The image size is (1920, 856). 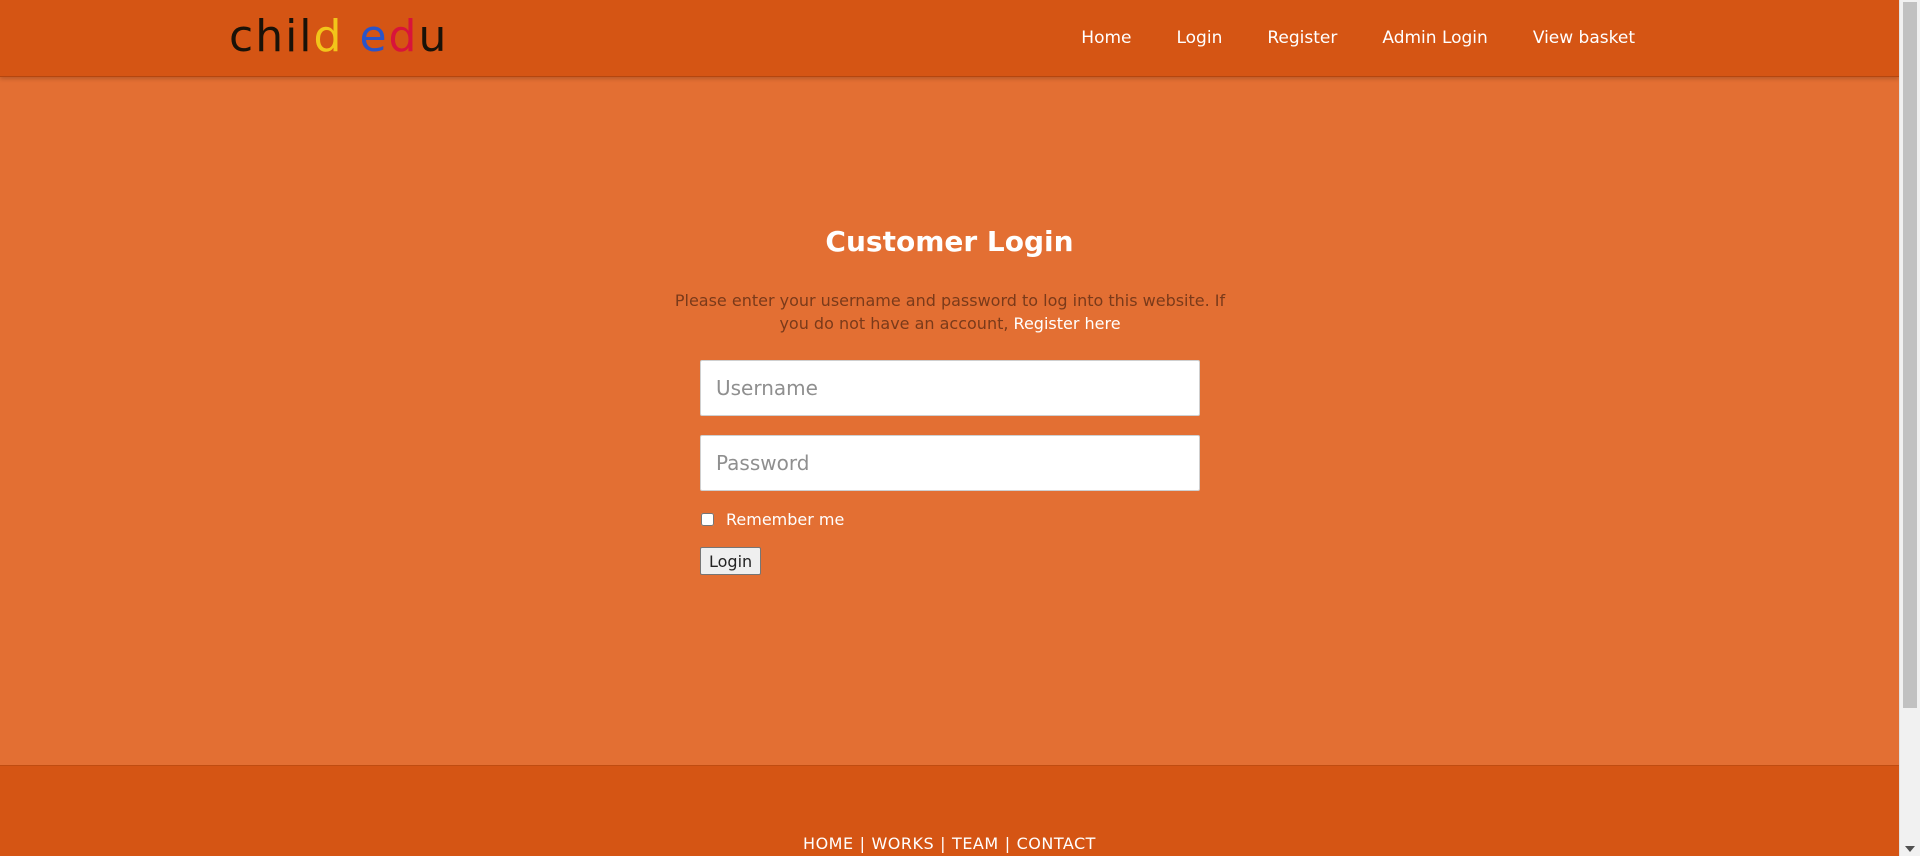 I want to click on site-logo: child edu, so click(x=338, y=37).